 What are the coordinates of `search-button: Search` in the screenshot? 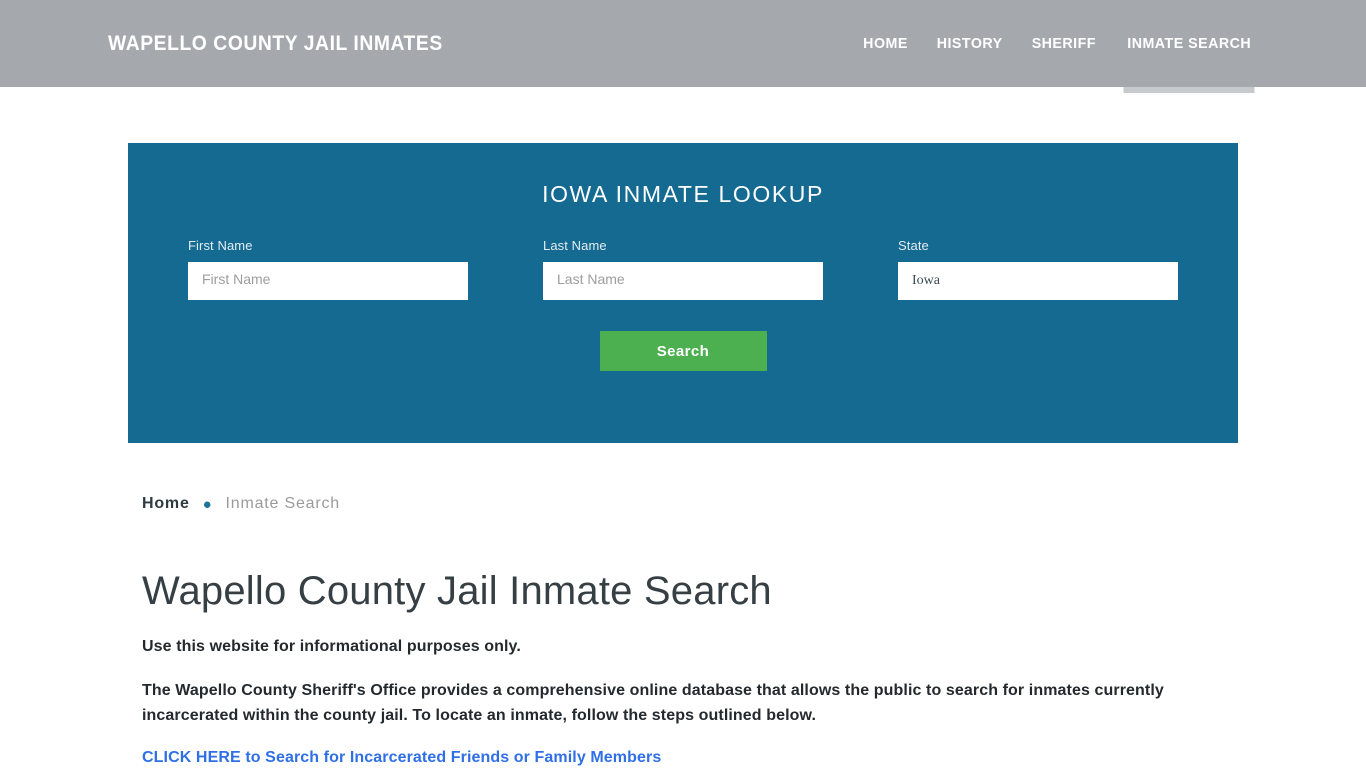 It's located at (683, 351).